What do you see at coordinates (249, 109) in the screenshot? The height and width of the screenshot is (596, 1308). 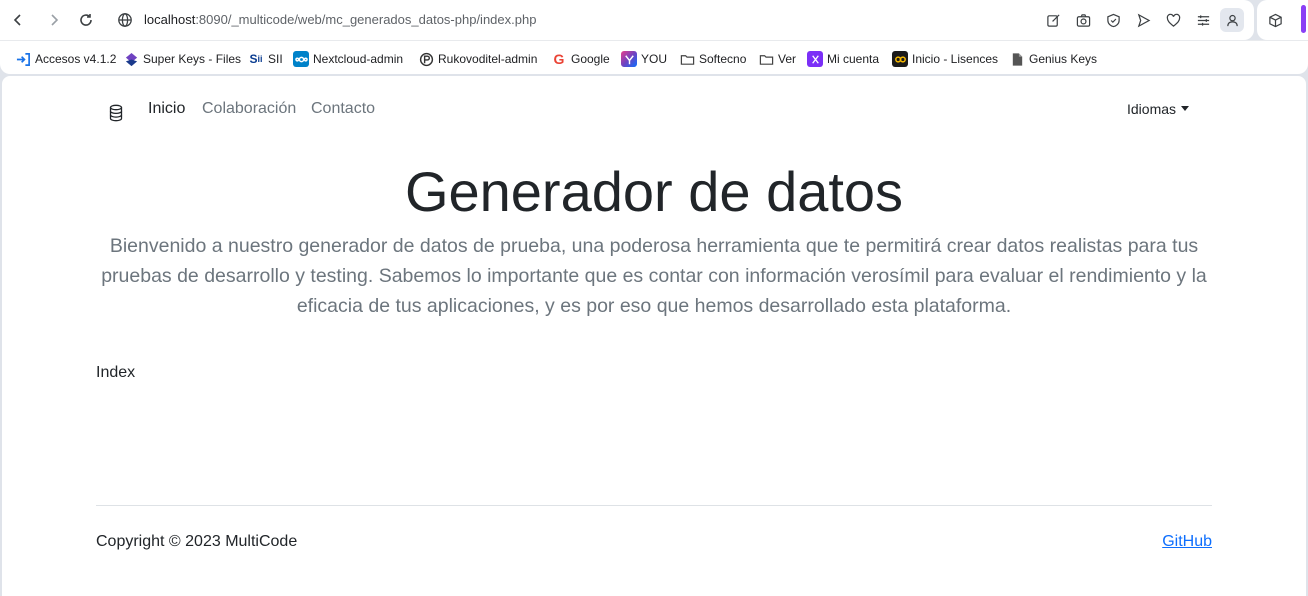 I see `nav-link-colaboracion: Colaboración` at bounding box center [249, 109].